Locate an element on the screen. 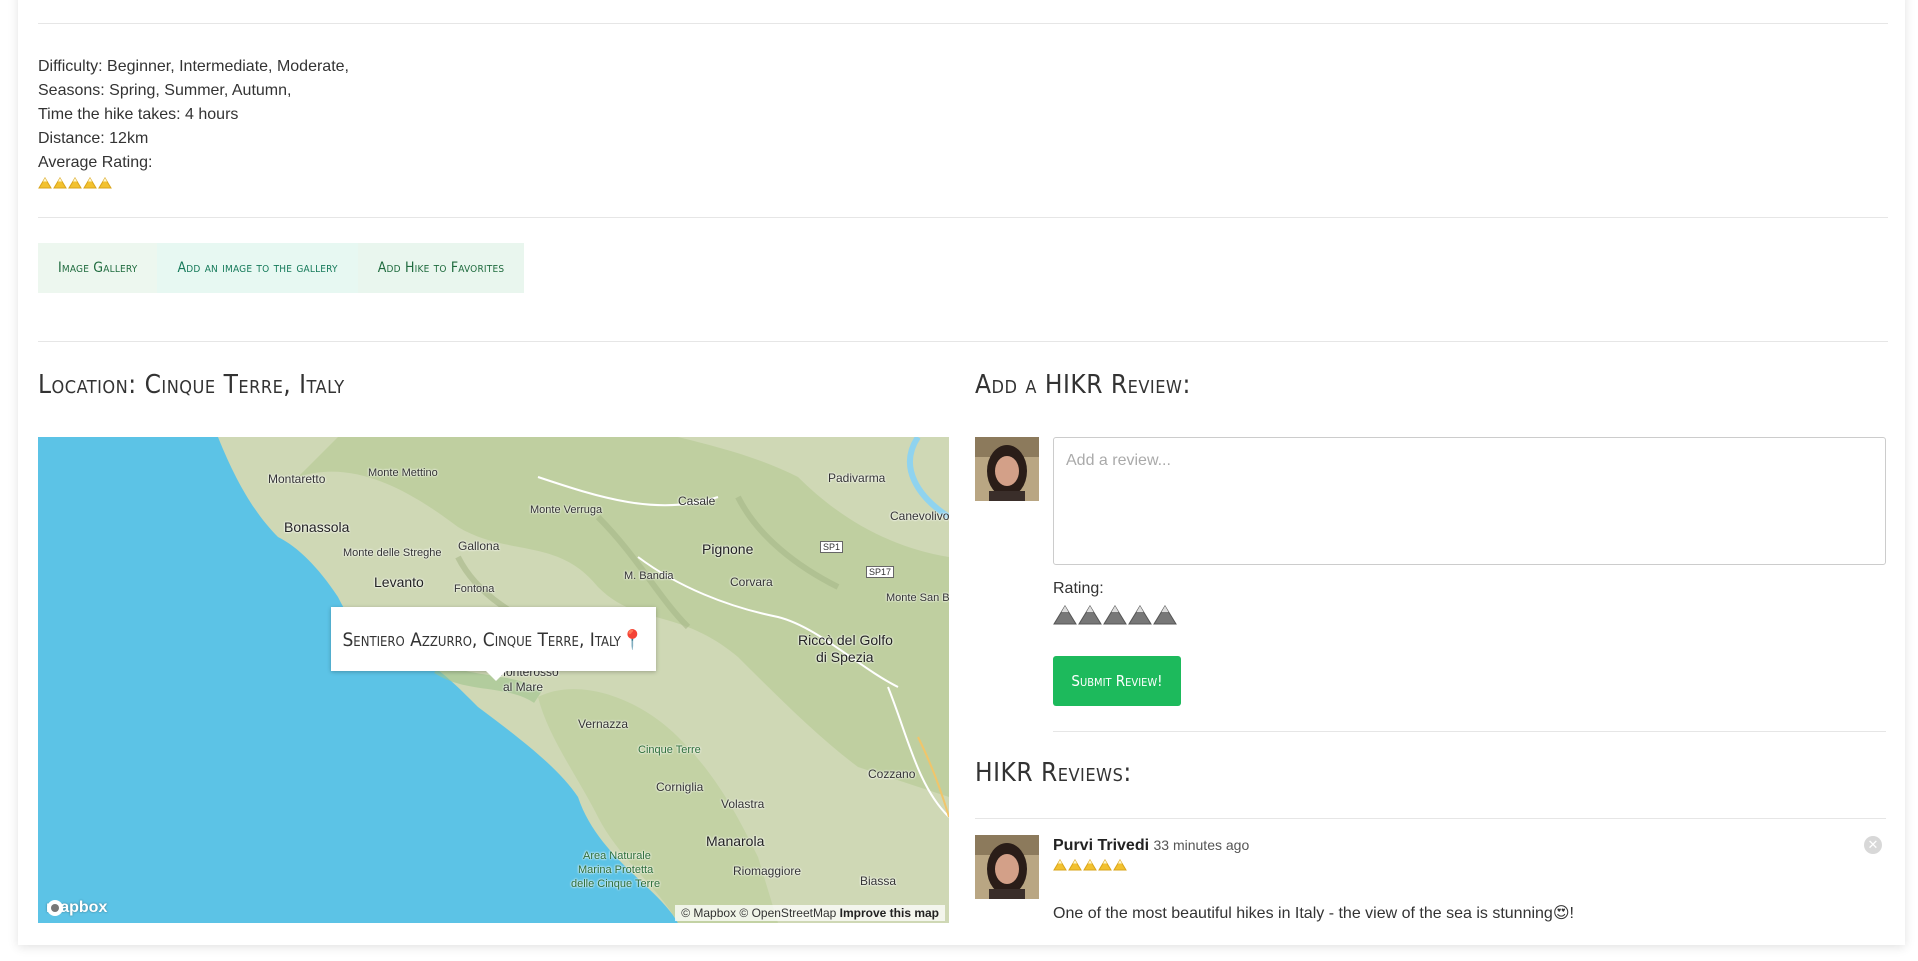  time-text: Time the hike takes: 4 hours is located at coordinates (138, 114).